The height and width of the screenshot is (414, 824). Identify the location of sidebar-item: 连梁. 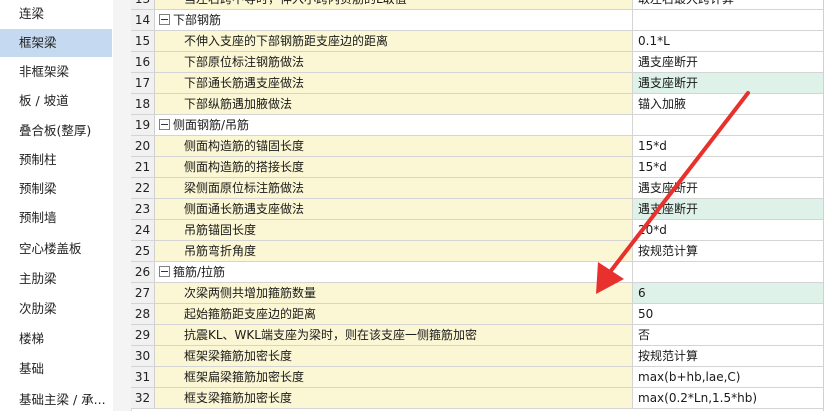
(56, 14).